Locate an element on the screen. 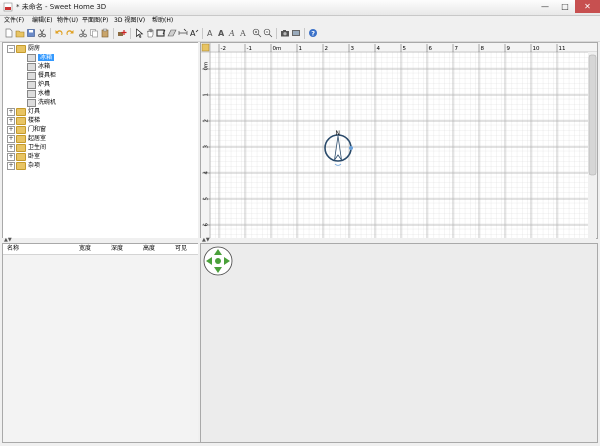 The height and width of the screenshot is (446, 600). maximize-button: □ is located at coordinates (565, 6).